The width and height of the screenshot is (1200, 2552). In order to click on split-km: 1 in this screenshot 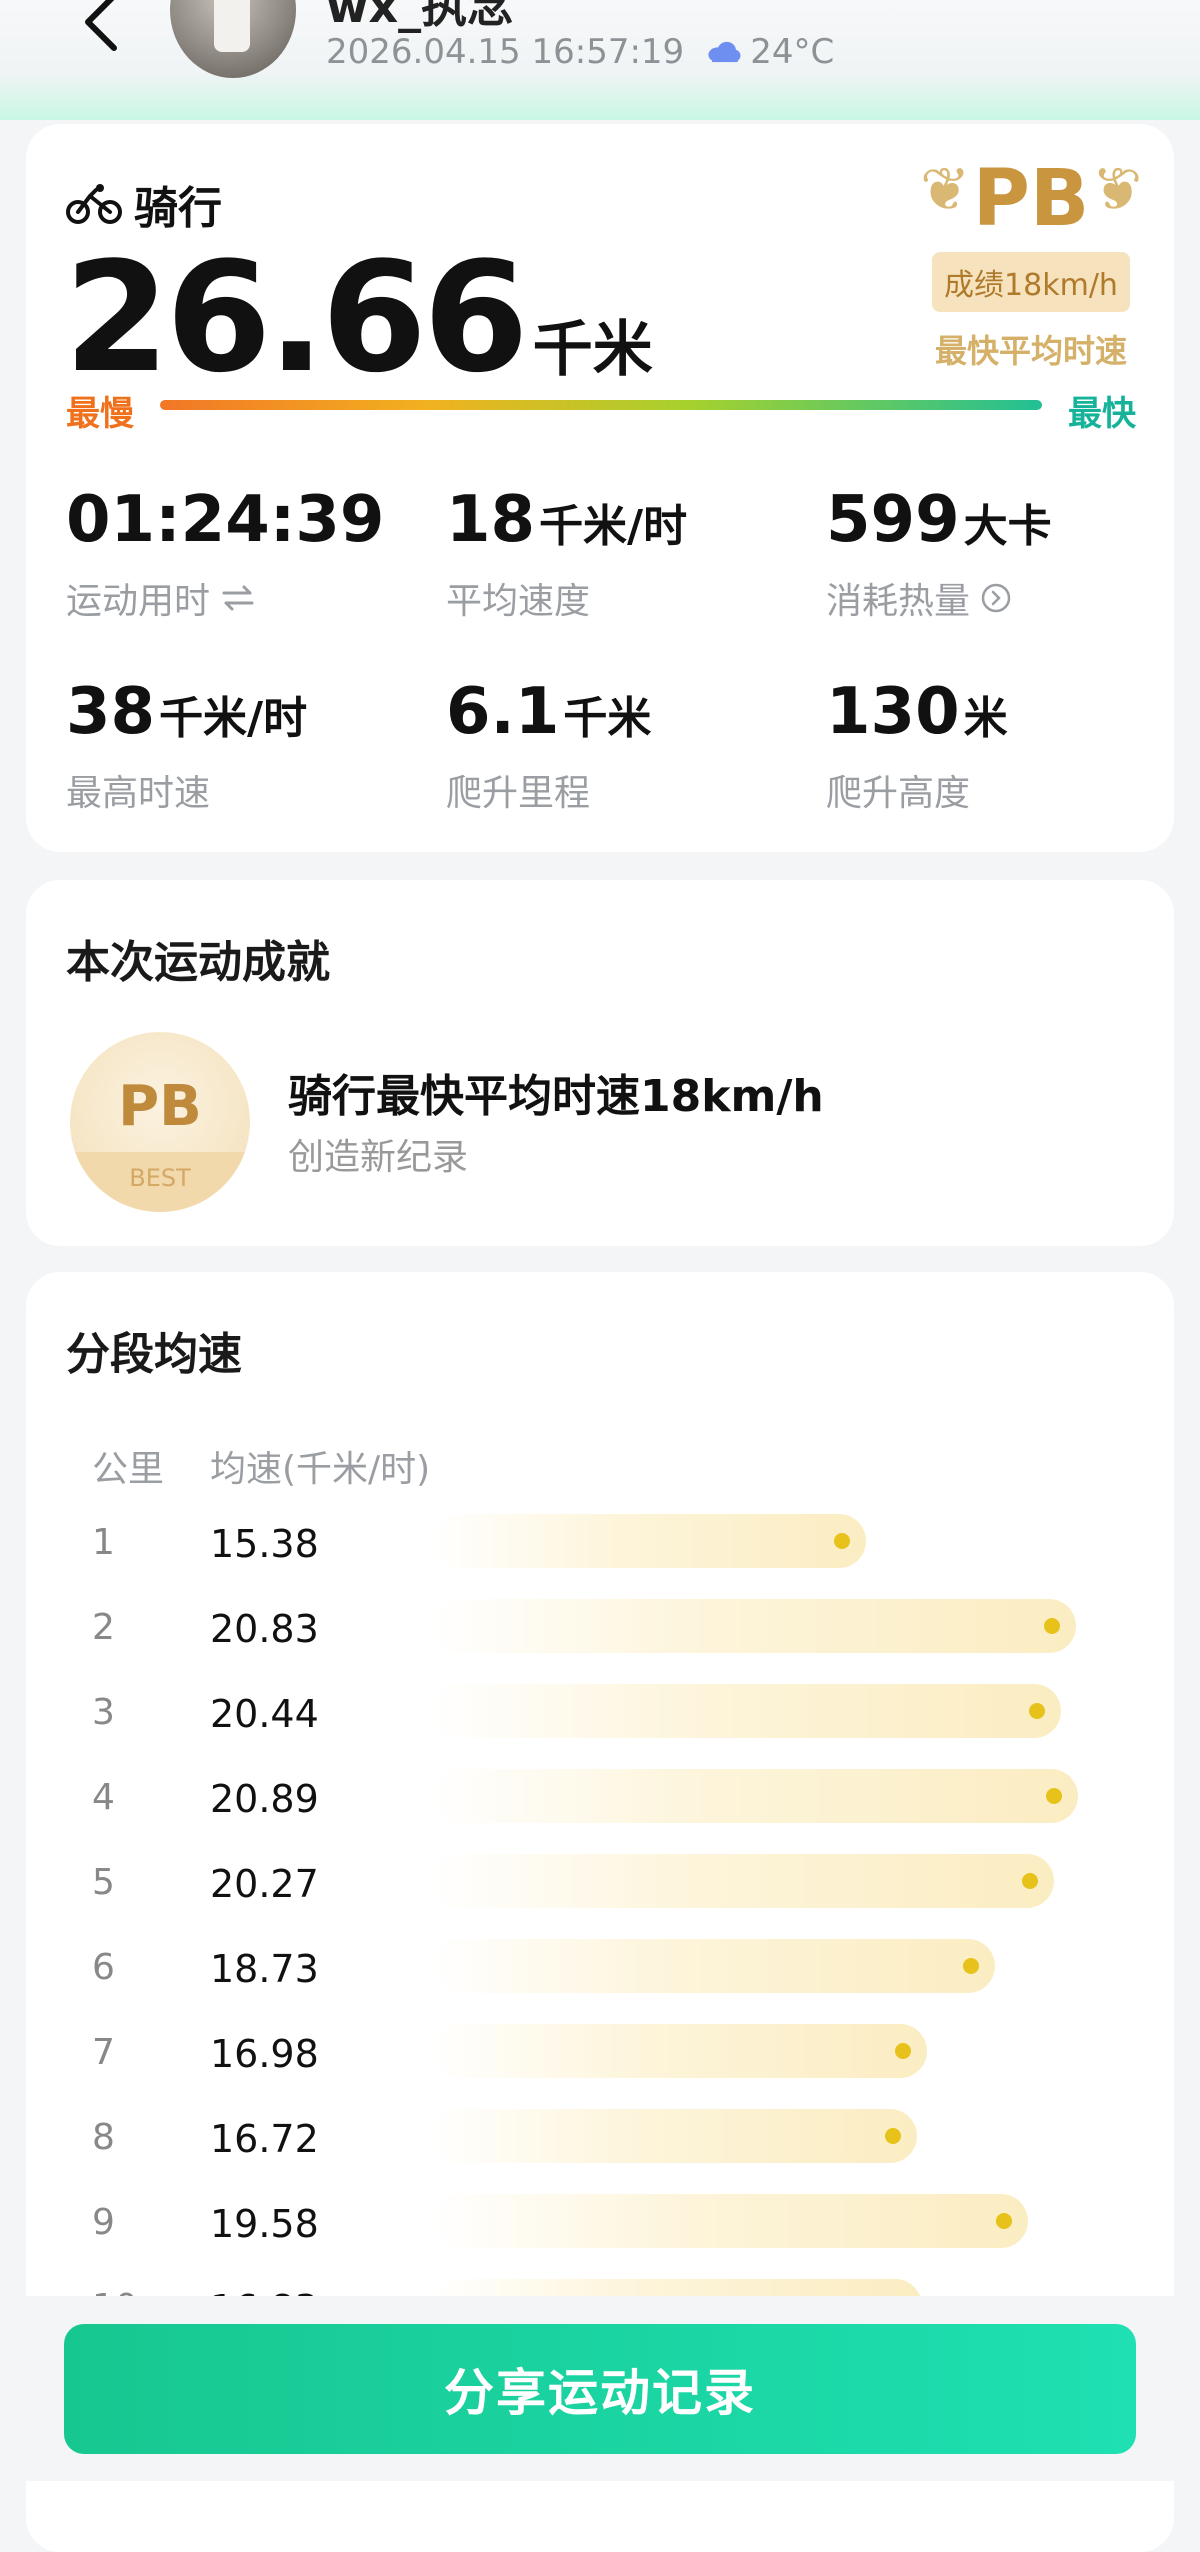, I will do `click(103, 1542)`.